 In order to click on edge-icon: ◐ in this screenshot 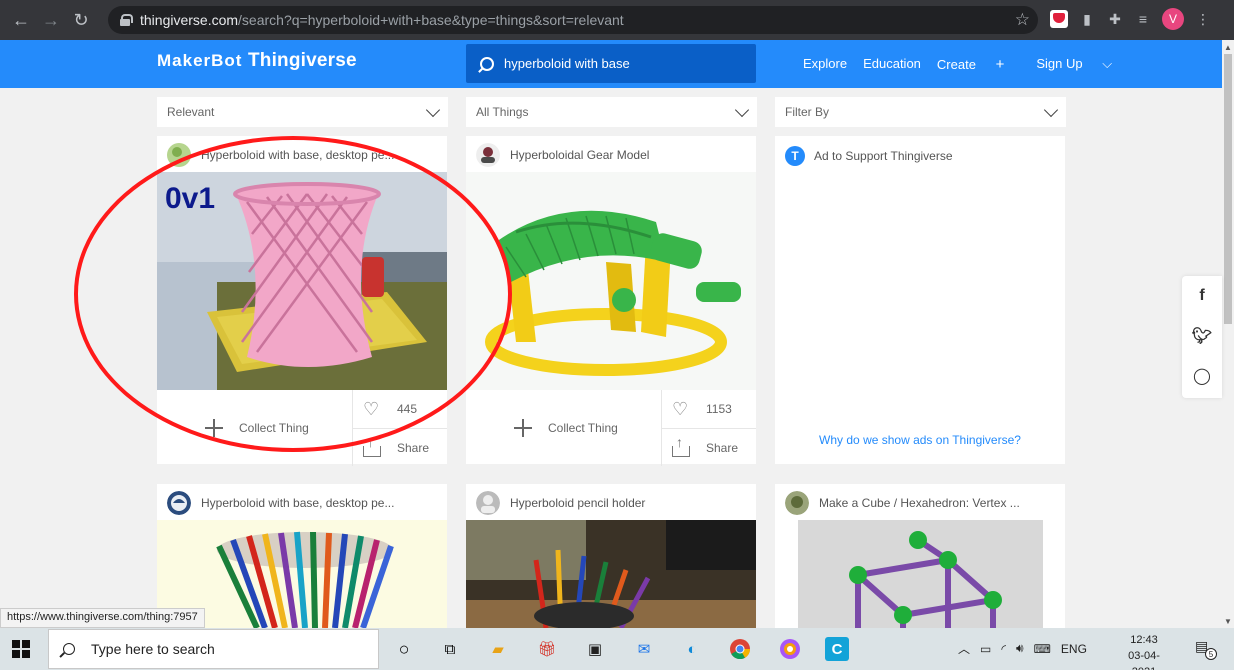, I will do `click(692, 649)`.